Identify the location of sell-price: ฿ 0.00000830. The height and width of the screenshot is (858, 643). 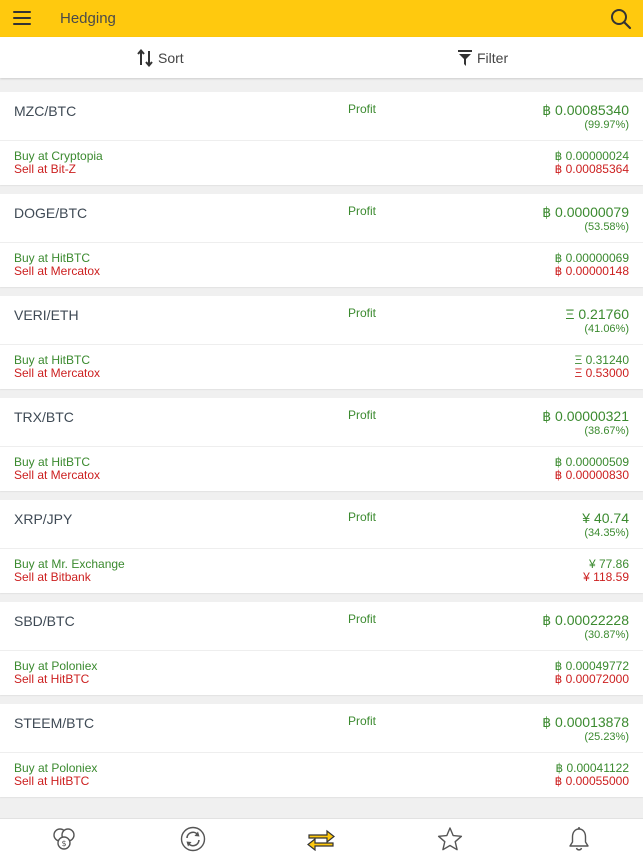
(591, 475).